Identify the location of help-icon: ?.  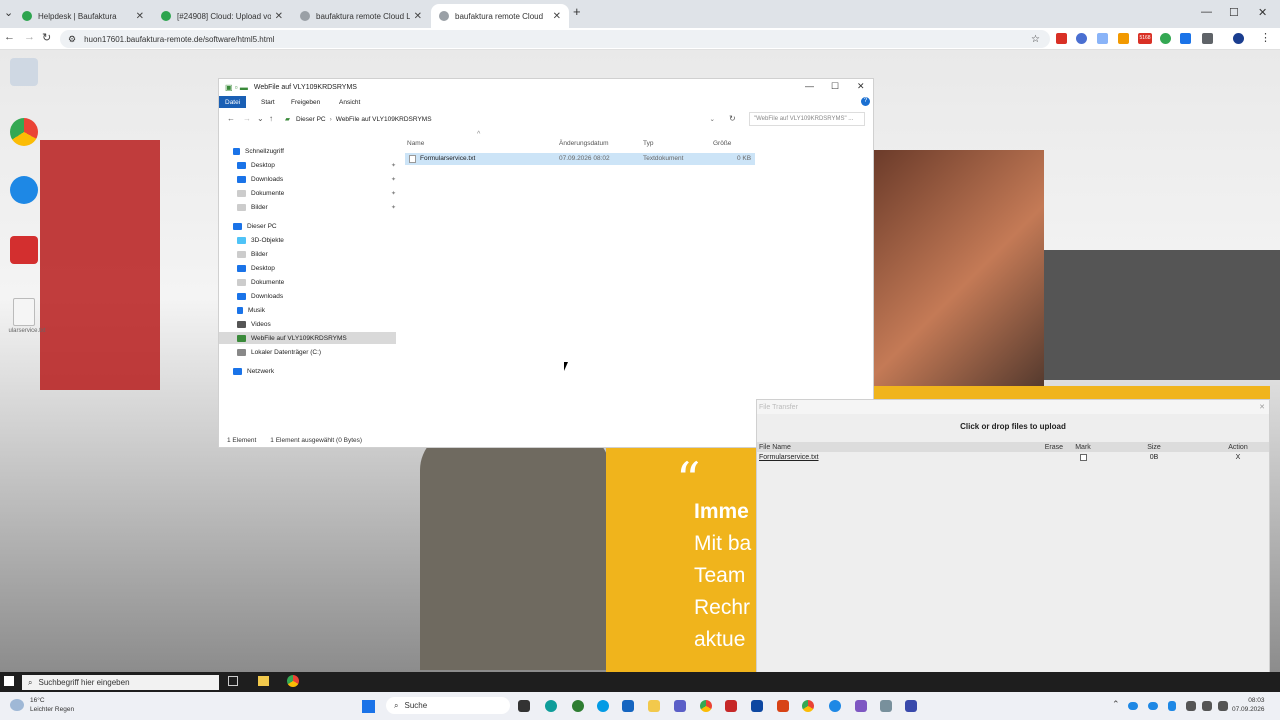
(865, 101).